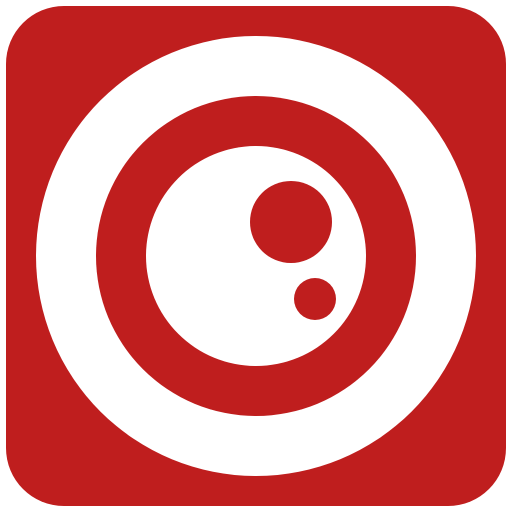 This screenshot has height=512, width=512. What do you see at coordinates (291, 222) in the screenshot?
I see `large-lens-highlight-dot` at bounding box center [291, 222].